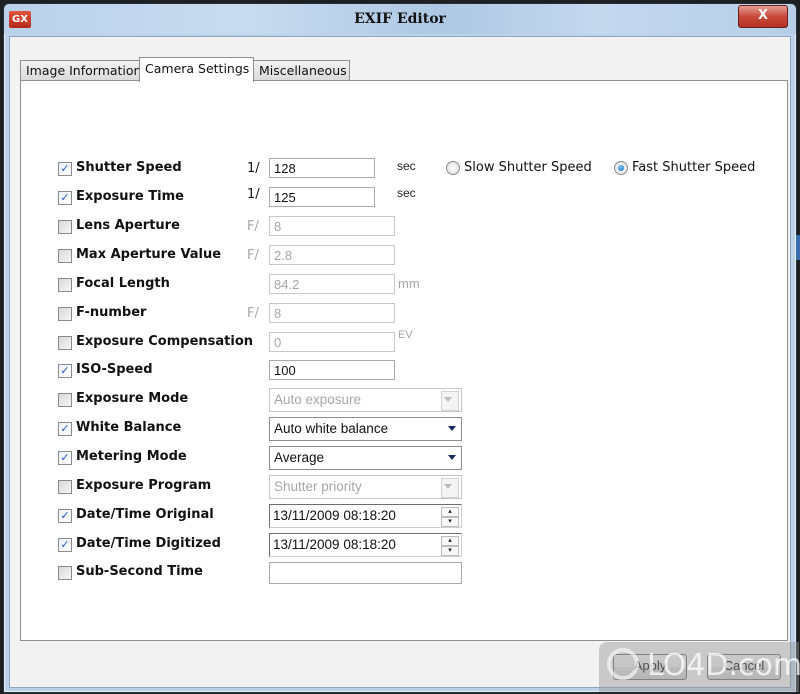 Image resolution: width=800 pixels, height=694 pixels. Describe the element at coordinates (253, 194) in the screenshot. I see `exposure-time-prefix: 1/` at that location.